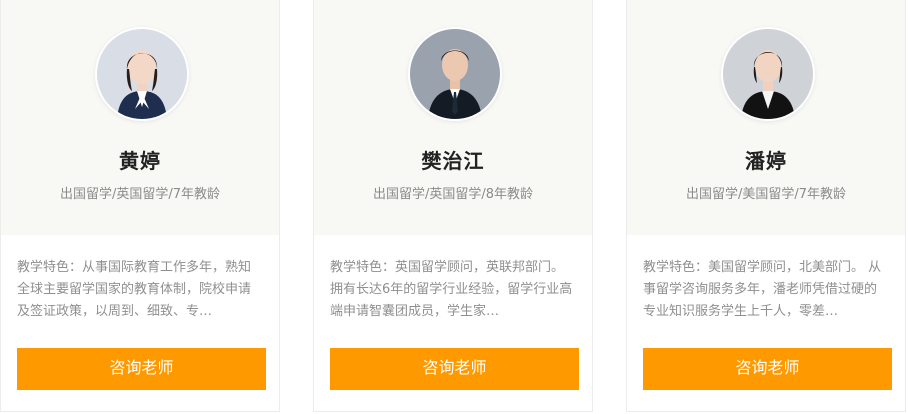 The height and width of the screenshot is (414, 908). I want to click on teacher-name: 黄婷, so click(140, 161).